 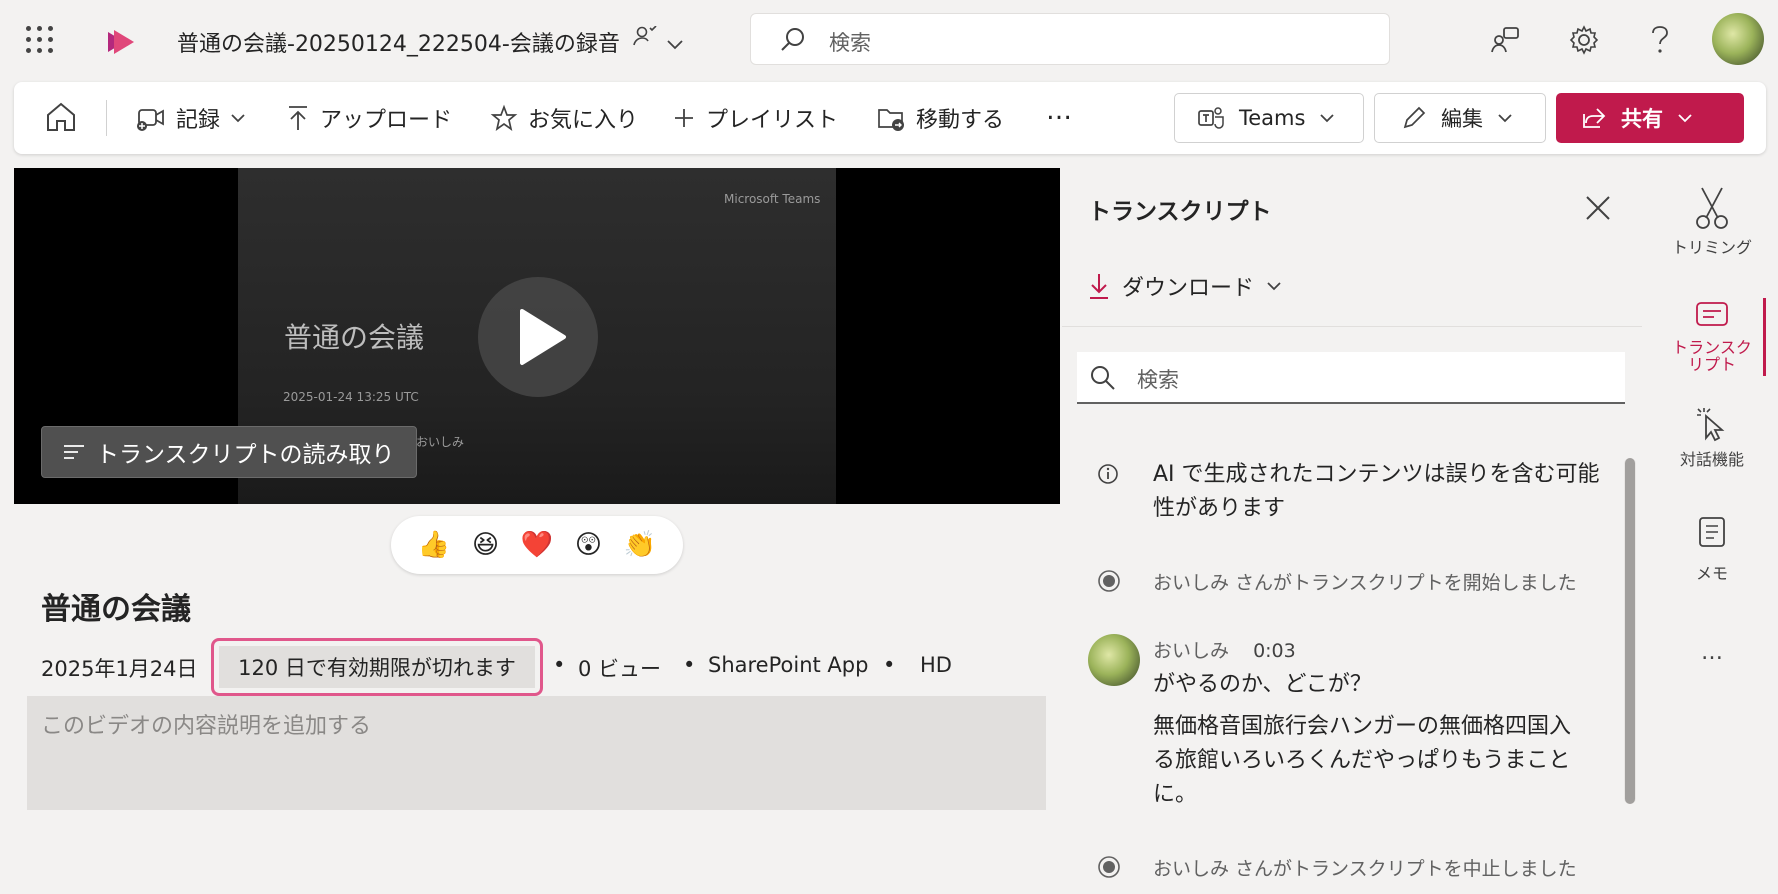 I want to click on speaker-name: おいしみ, so click(x=1191, y=651).